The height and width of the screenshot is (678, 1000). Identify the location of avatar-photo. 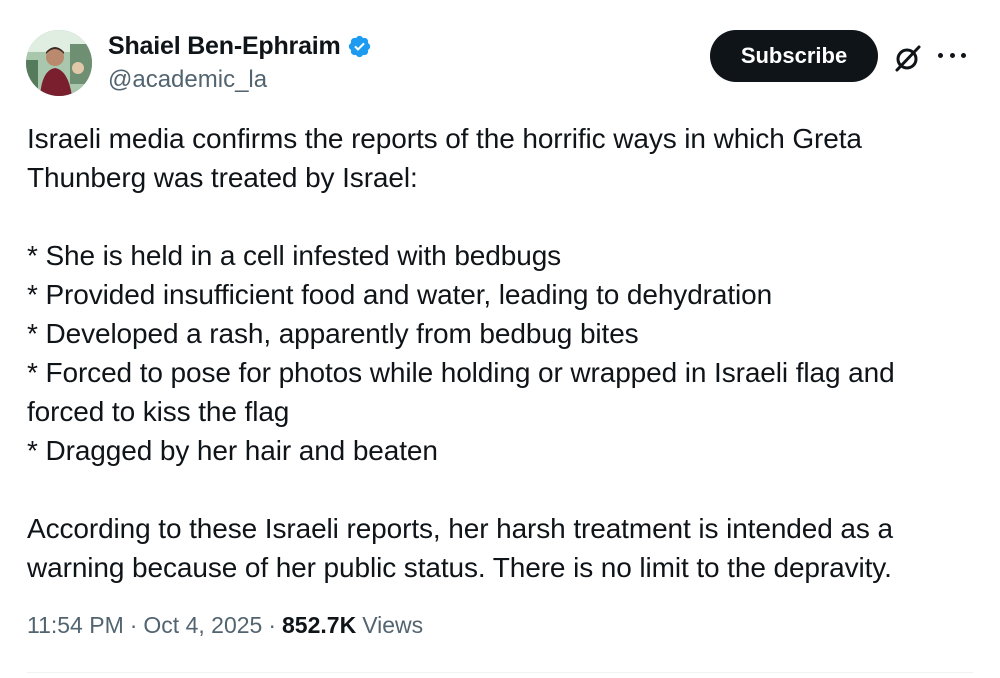
(59, 63).